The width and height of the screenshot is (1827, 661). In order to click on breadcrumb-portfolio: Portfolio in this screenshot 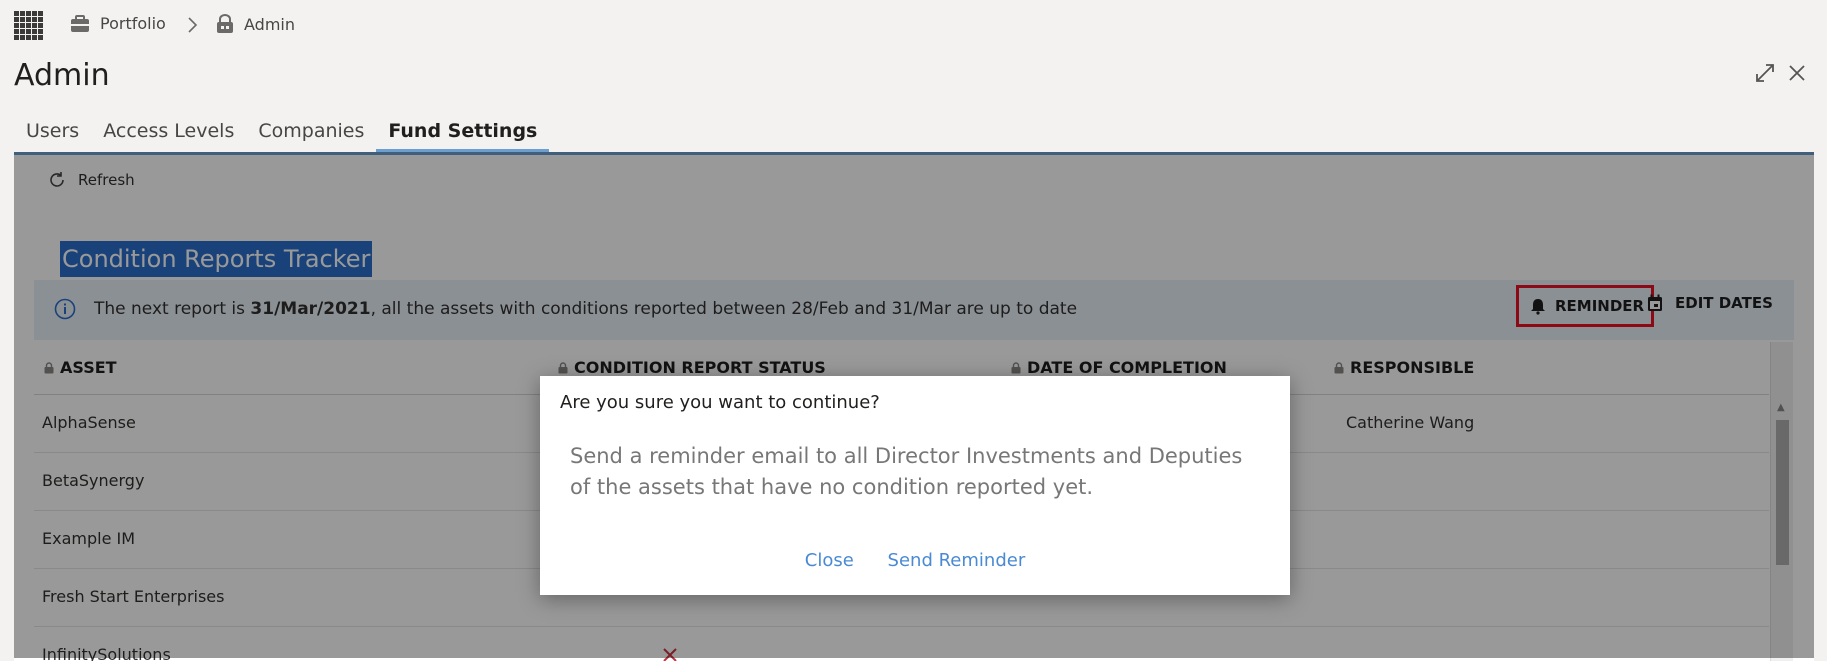, I will do `click(118, 23)`.